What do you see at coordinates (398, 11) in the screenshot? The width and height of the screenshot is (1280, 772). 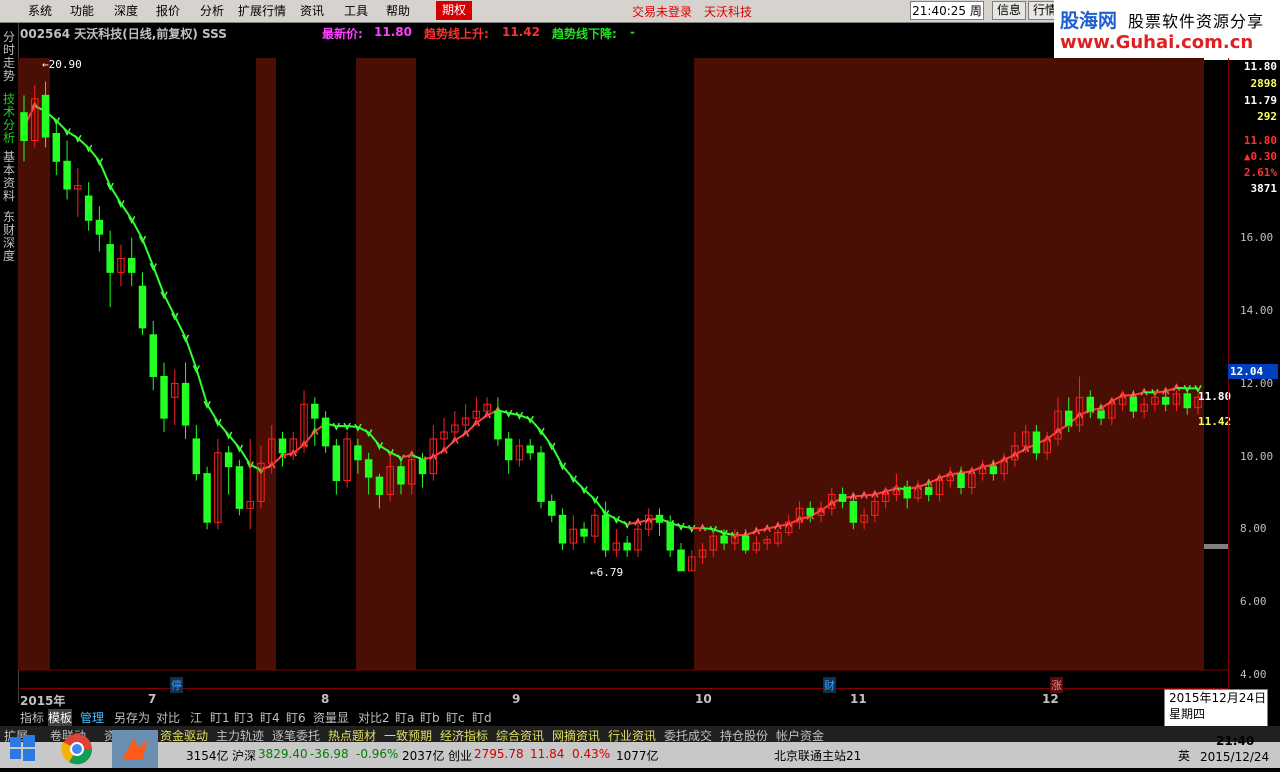 I see `menu-help: 帮助` at bounding box center [398, 11].